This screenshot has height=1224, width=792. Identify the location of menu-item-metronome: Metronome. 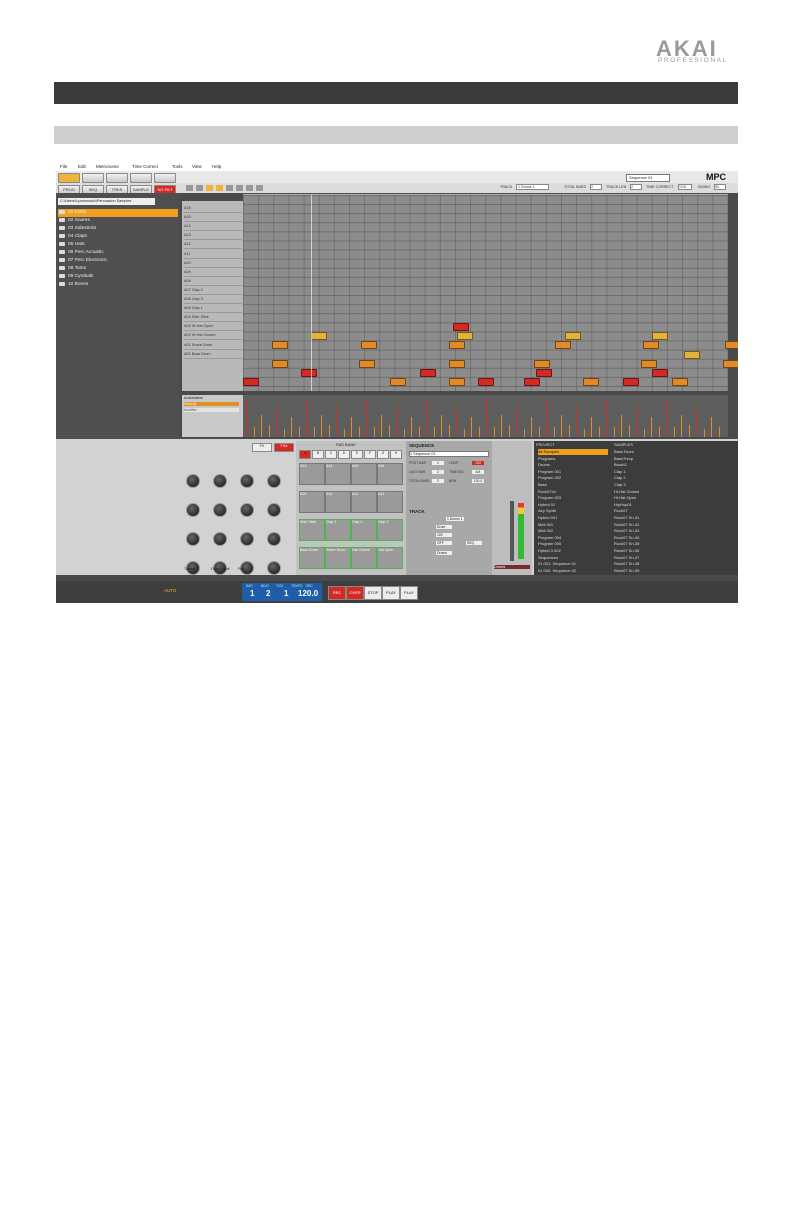
(107, 166).